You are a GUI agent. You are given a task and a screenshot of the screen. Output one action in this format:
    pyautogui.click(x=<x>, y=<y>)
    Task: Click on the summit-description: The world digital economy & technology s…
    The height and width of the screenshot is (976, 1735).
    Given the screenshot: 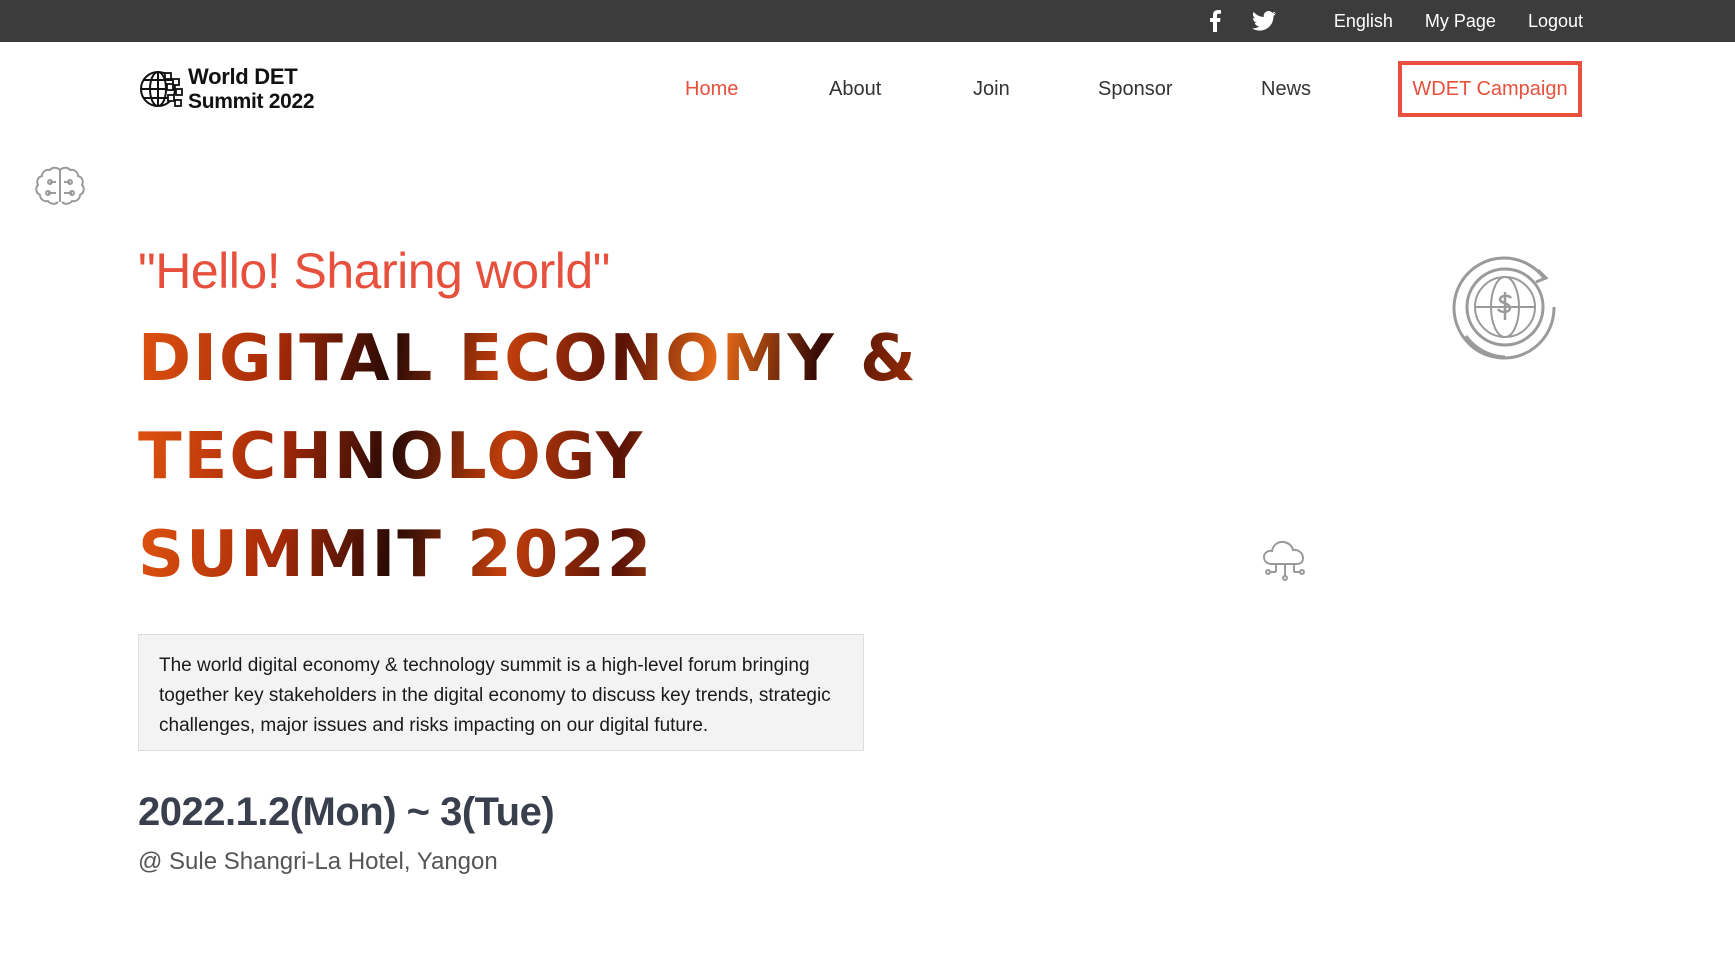 What is the action you would take?
    pyautogui.click(x=501, y=692)
    